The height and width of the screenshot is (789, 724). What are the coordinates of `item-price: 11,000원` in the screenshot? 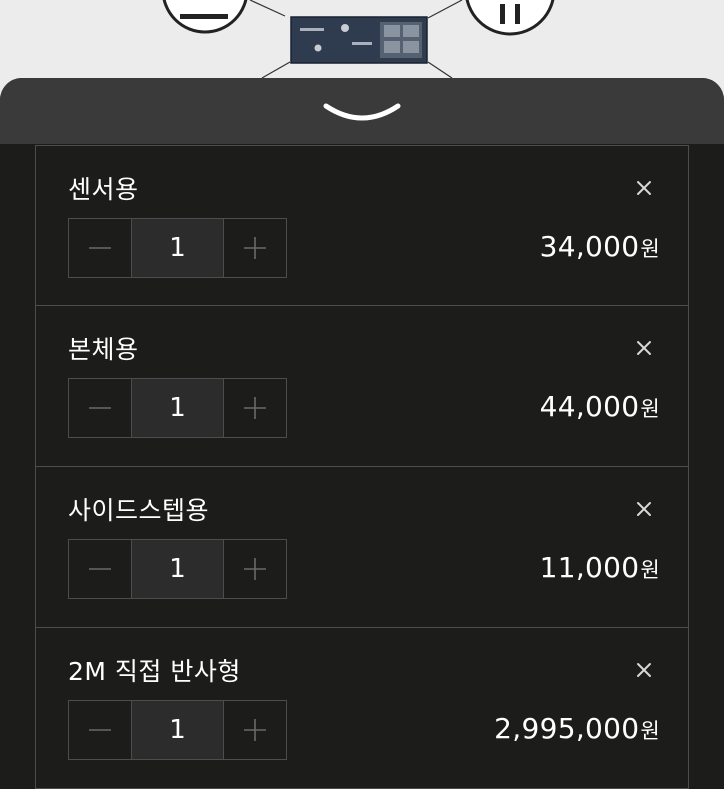 It's located at (600, 567).